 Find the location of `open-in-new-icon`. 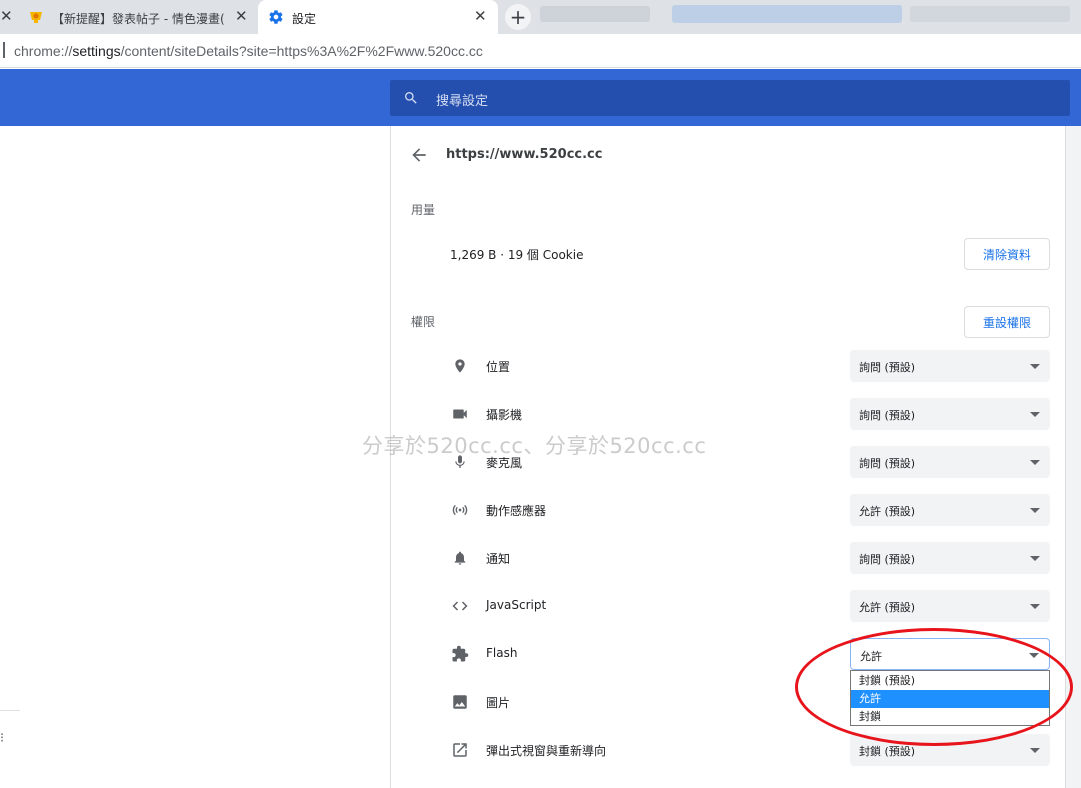

open-in-new-icon is located at coordinates (460, 750).